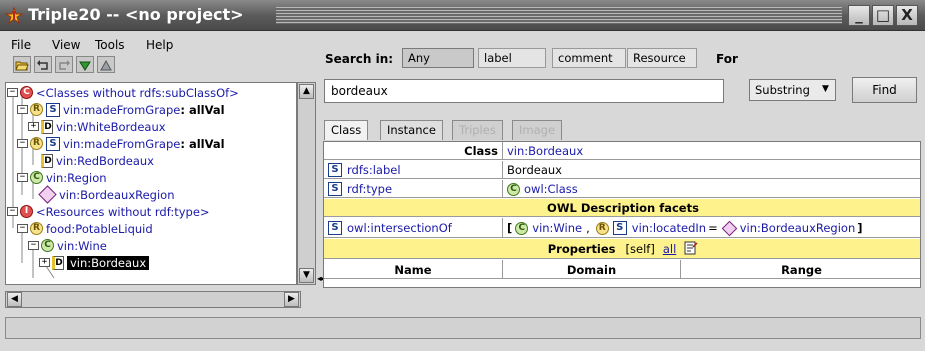 This screenshot has width=925, height=351. I want to click on property-link: vin:locatedIn, so click(669, 228).